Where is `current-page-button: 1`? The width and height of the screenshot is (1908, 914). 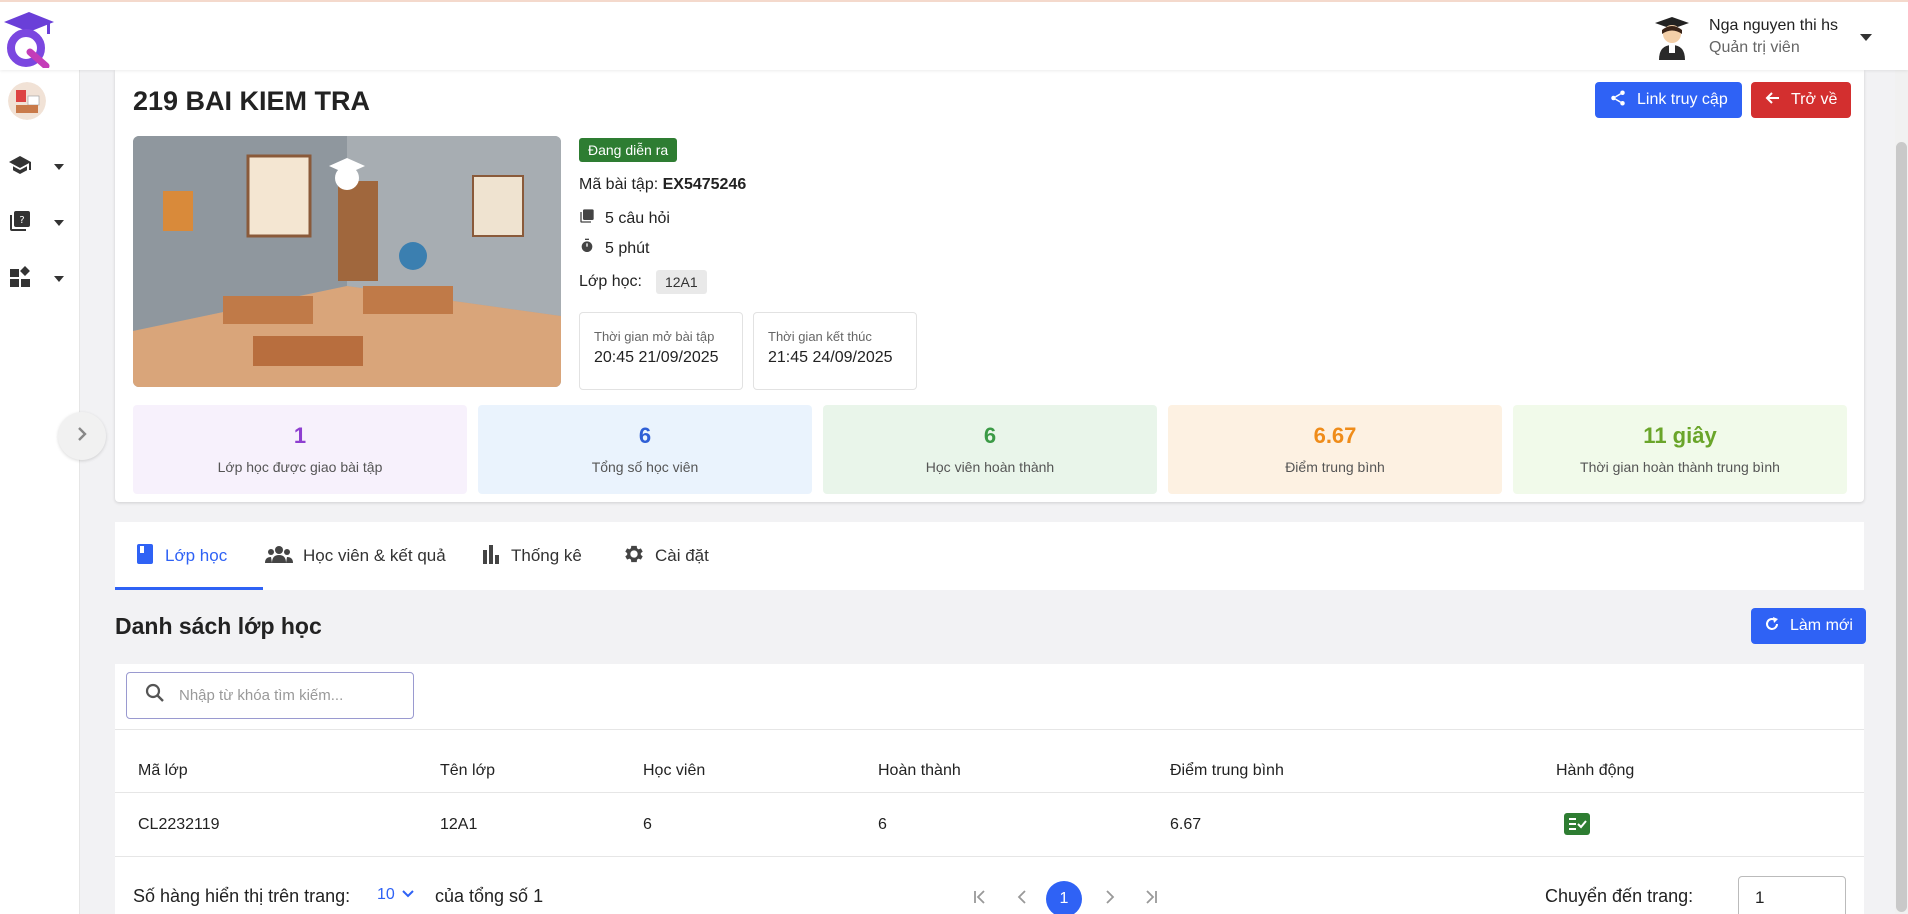 current-page-button: 1 is located at coordinates (1064, 897).